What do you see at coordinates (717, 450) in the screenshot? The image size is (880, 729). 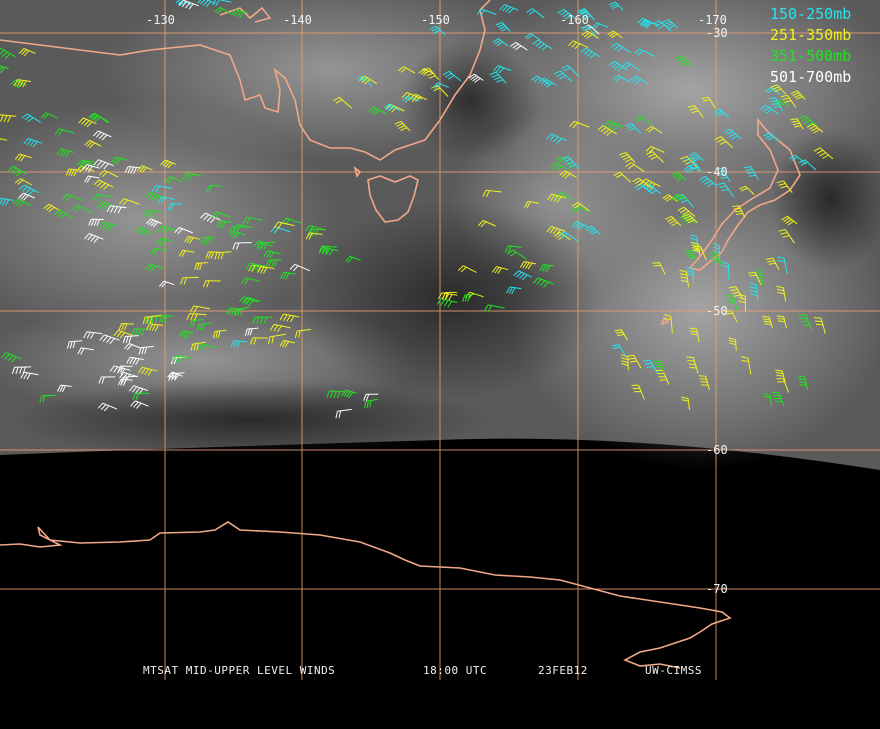 I see `lat-label: -60` at bounding box center [717, 450].